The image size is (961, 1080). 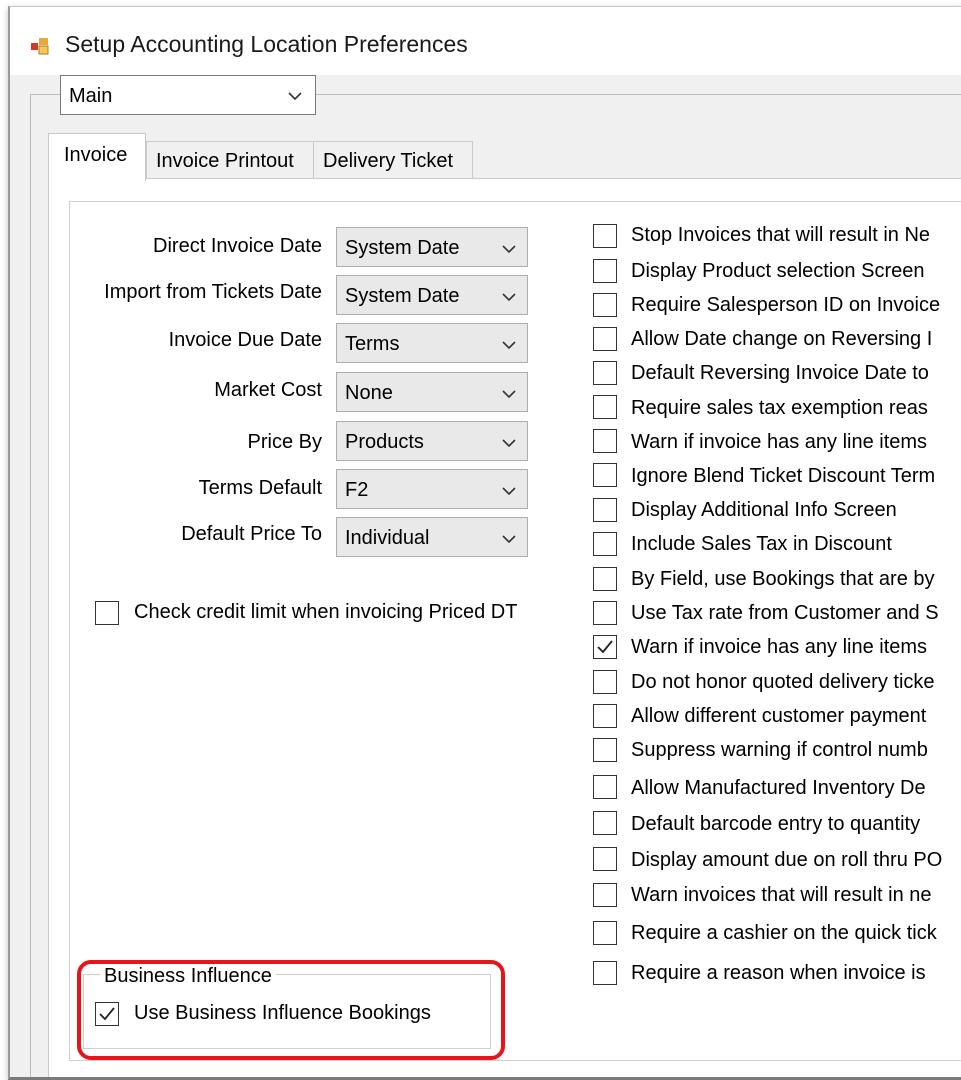 I want to click on default-price-to-dropdown: Individual, so click(x=432, y=537).